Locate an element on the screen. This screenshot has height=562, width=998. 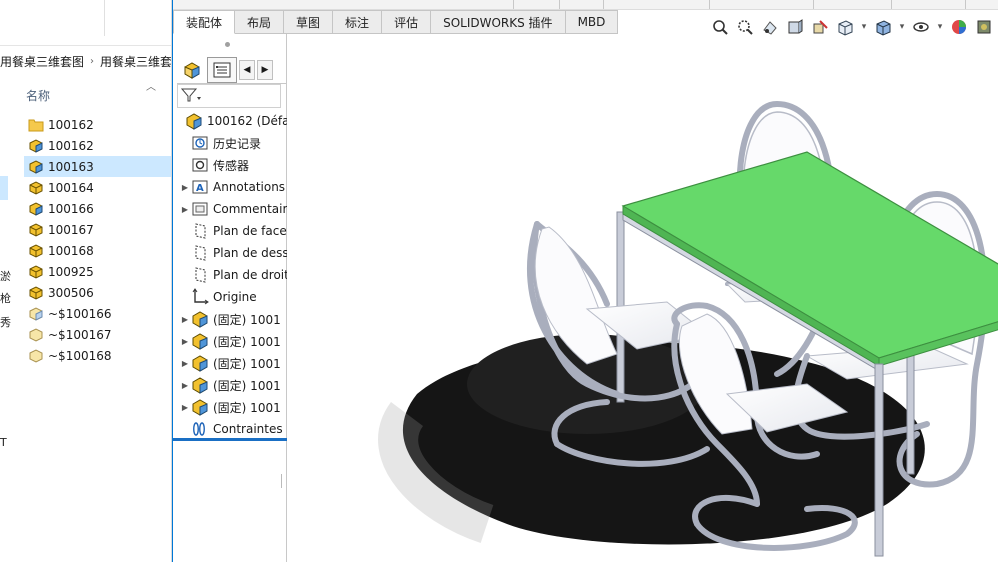
scroll-left-icon: ◀ is located at coordinates (247, 69).